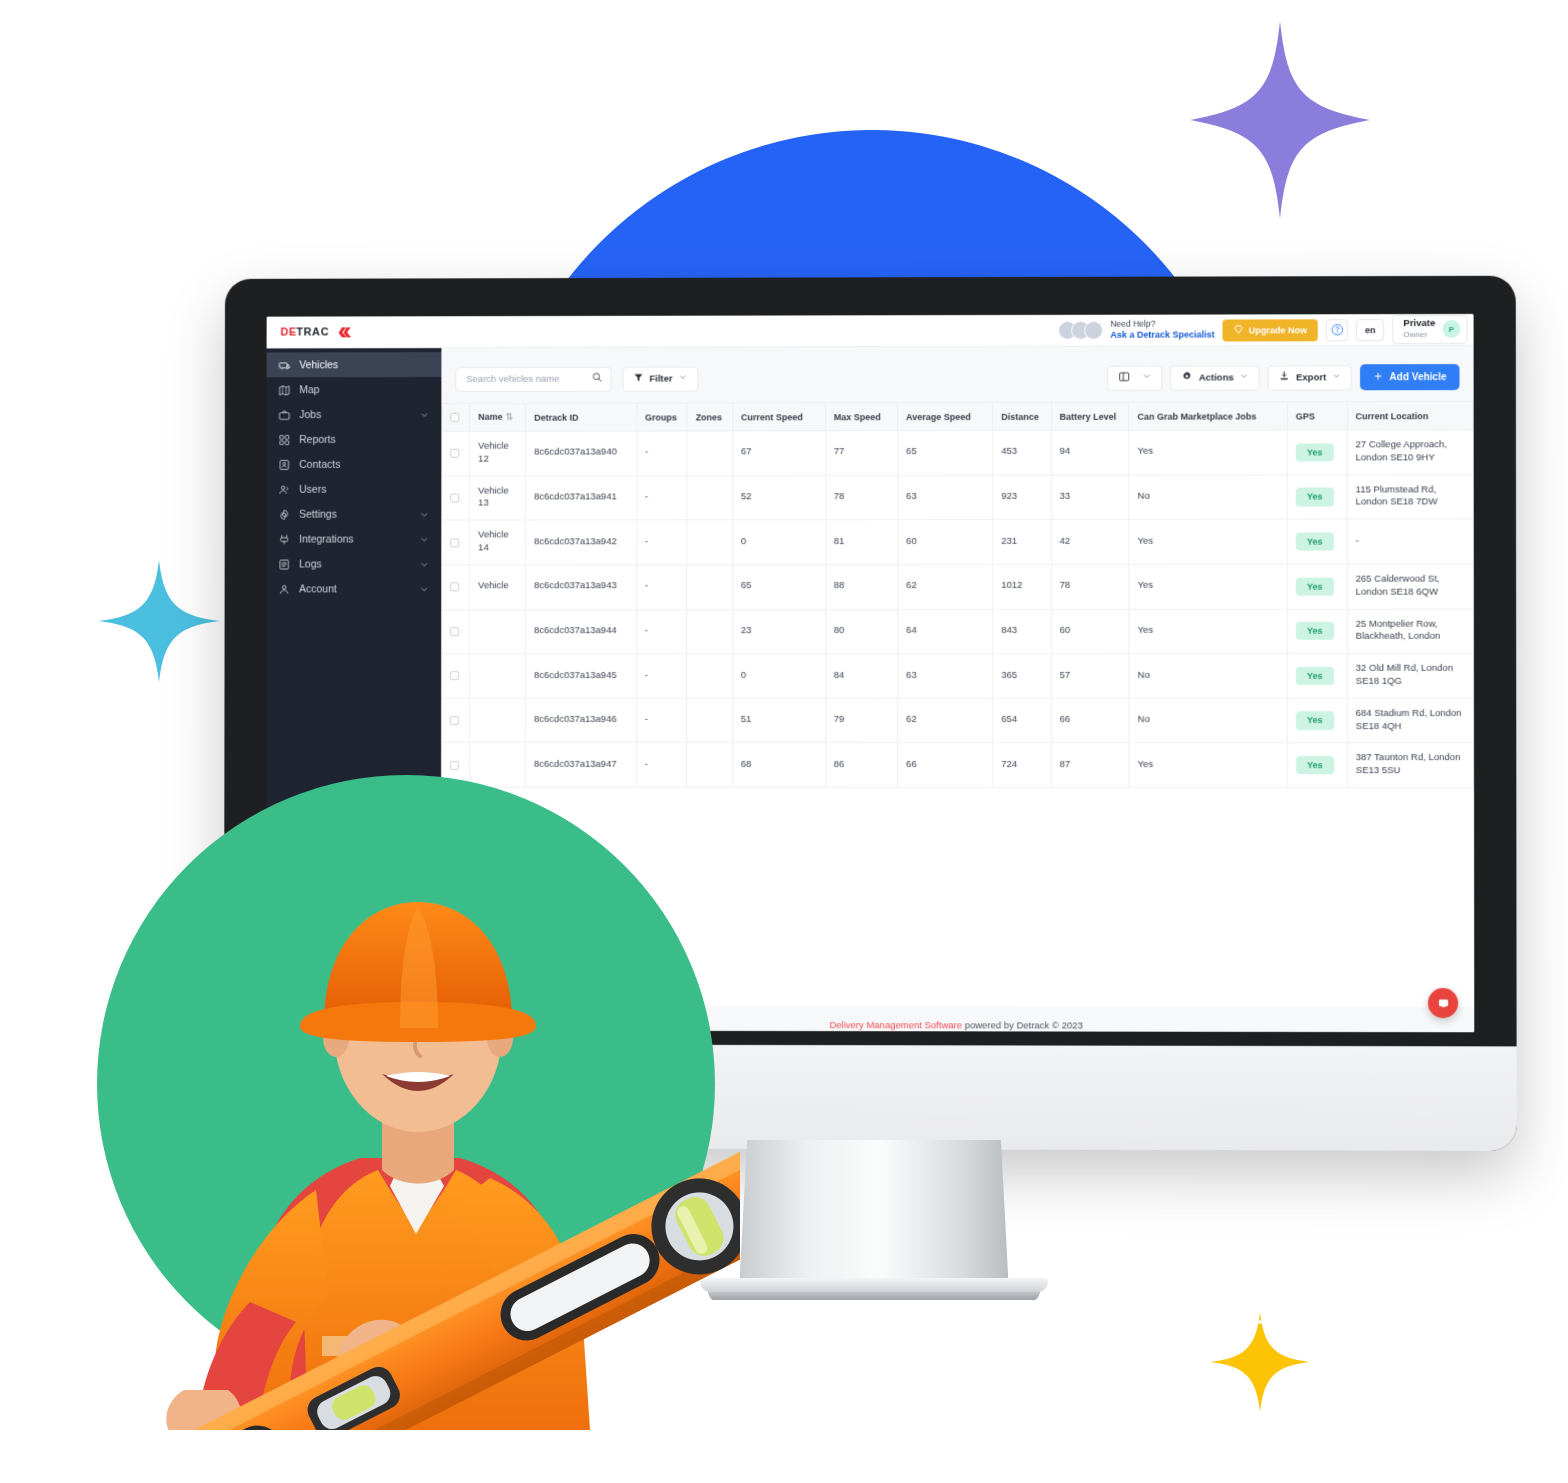 The width and height of the screenshot is (1568, 1483). What do you see at coordinates (1443, 1003) in the screenshot?
I see `chat-bubble-icon` at bounding box center [1443, 1003].